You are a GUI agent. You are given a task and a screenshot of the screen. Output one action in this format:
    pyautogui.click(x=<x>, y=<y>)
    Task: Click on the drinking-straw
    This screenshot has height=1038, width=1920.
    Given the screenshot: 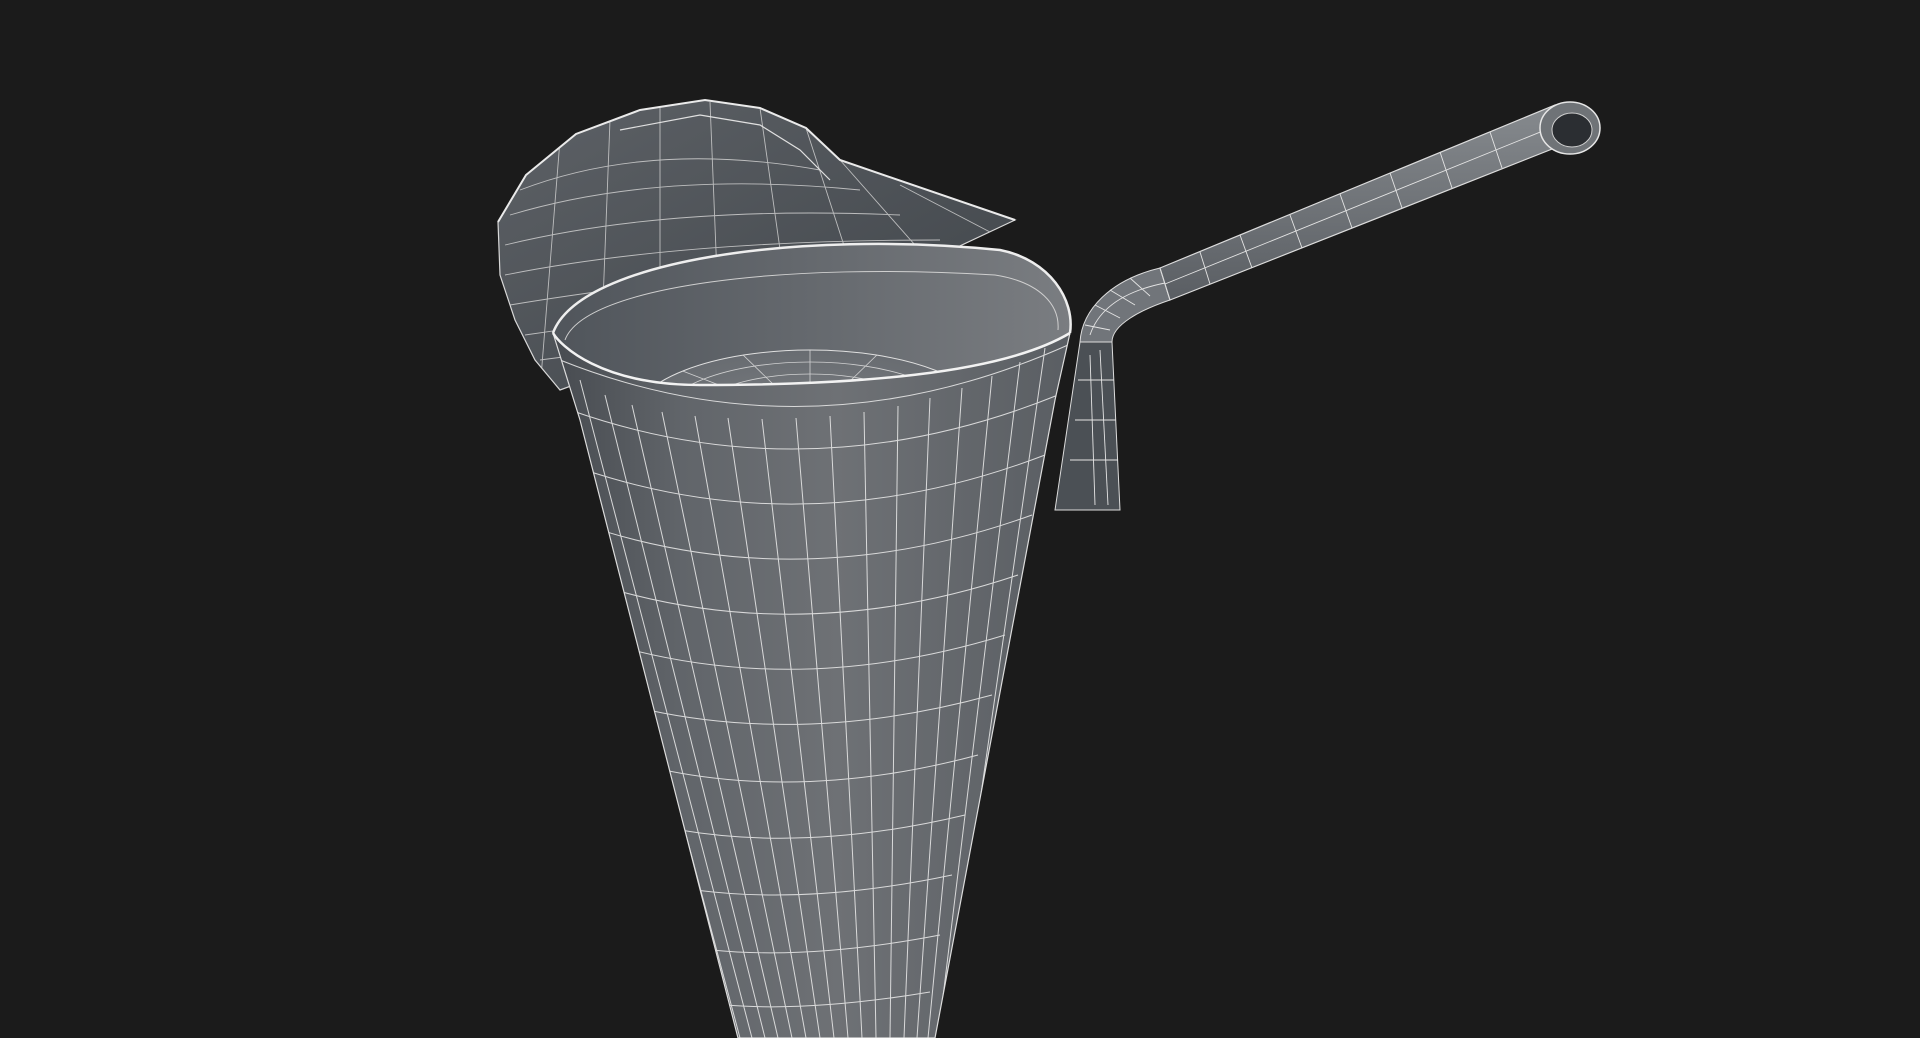 What is the action you would take?
    pyautogui.click(x=1327, y=306)
    